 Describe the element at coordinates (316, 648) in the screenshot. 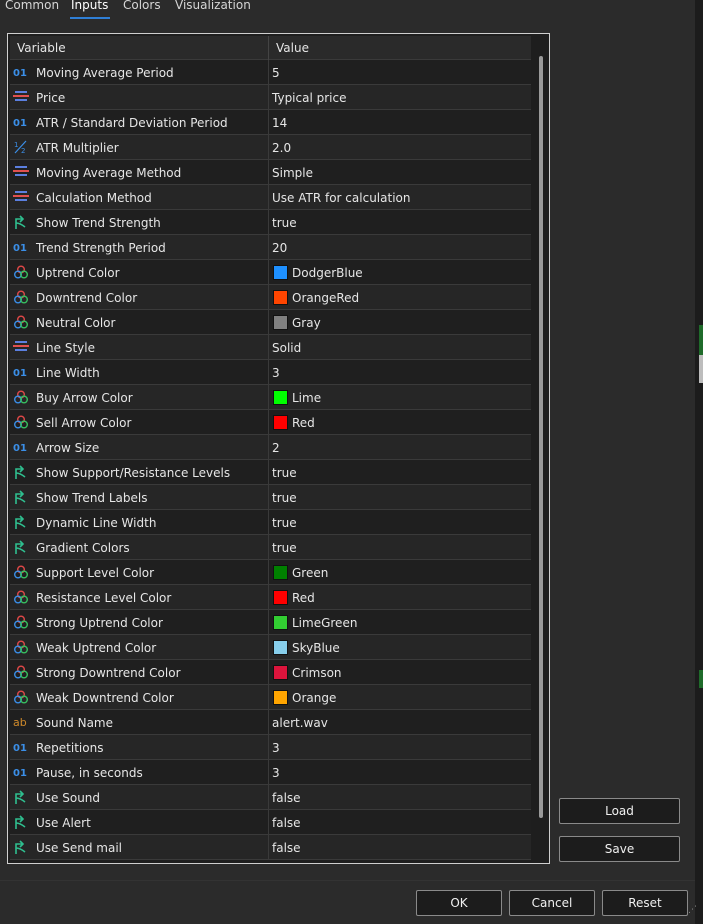

I see `variable-value: SkyBlue` at that location.